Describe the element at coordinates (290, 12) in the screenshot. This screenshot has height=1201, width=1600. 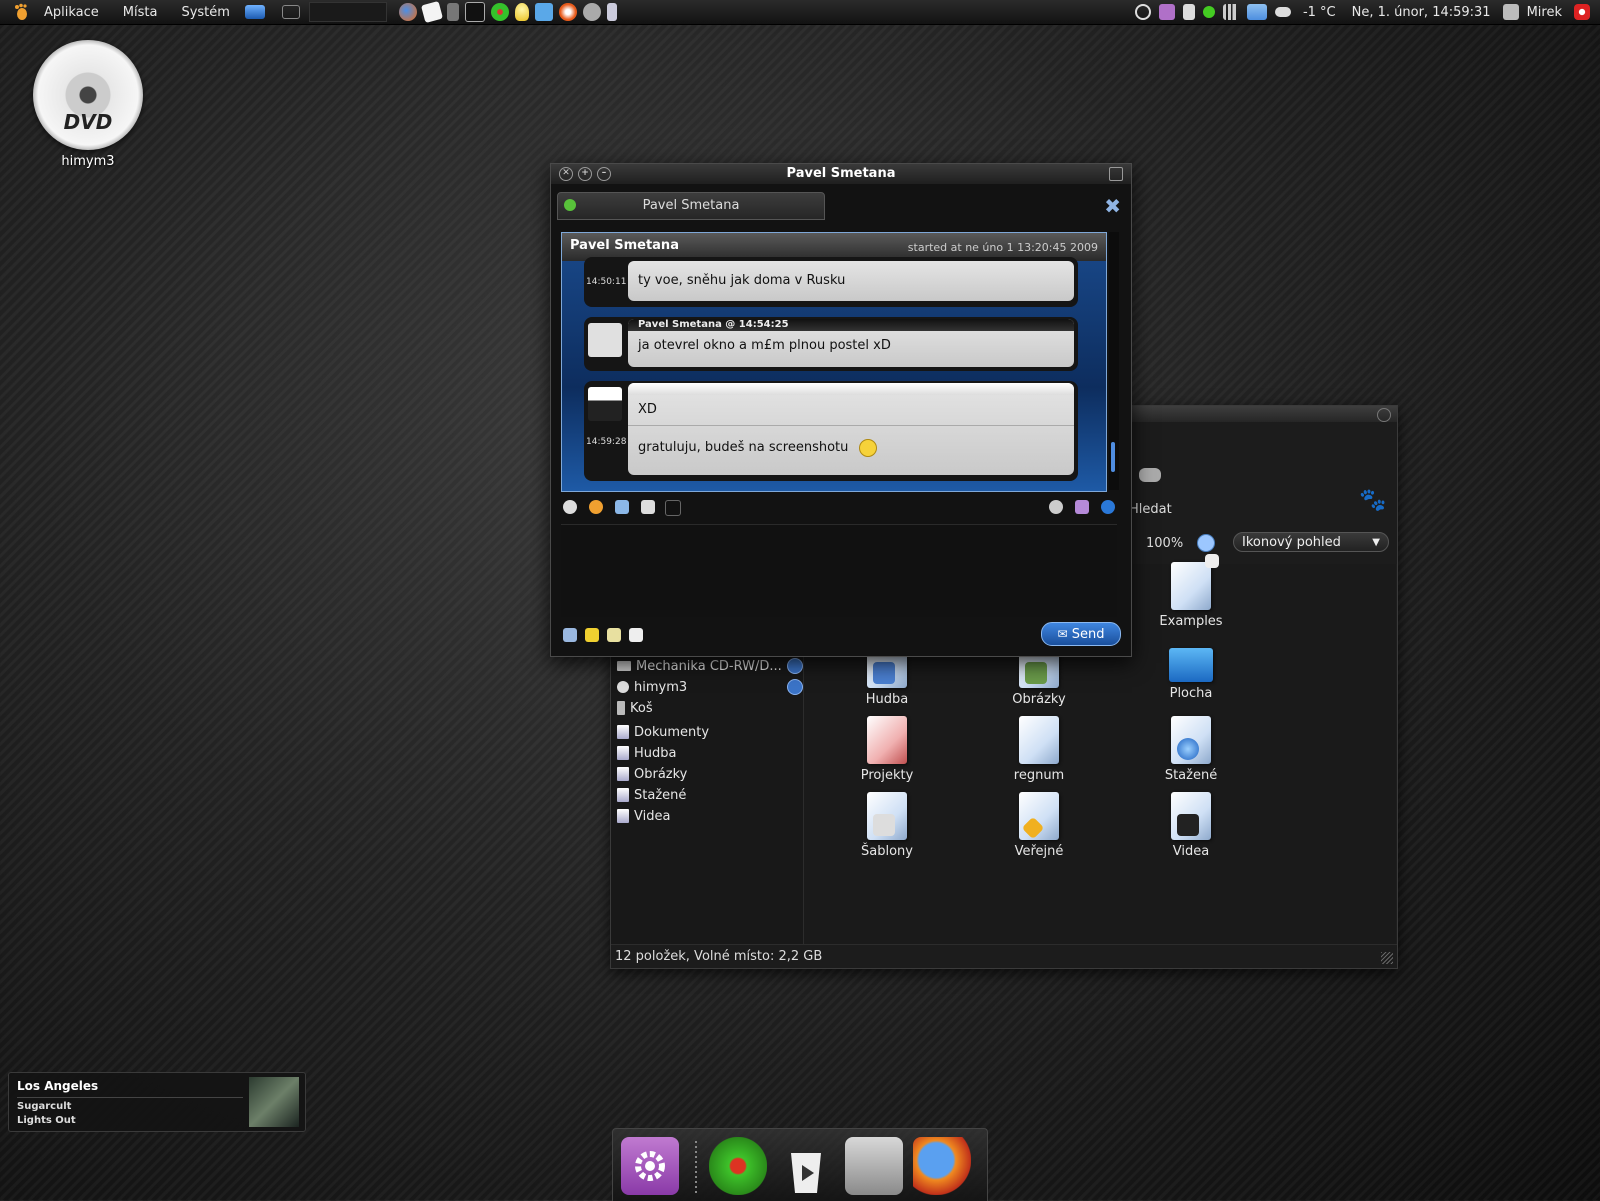
I see `workspace-switcher-icon` at that location.